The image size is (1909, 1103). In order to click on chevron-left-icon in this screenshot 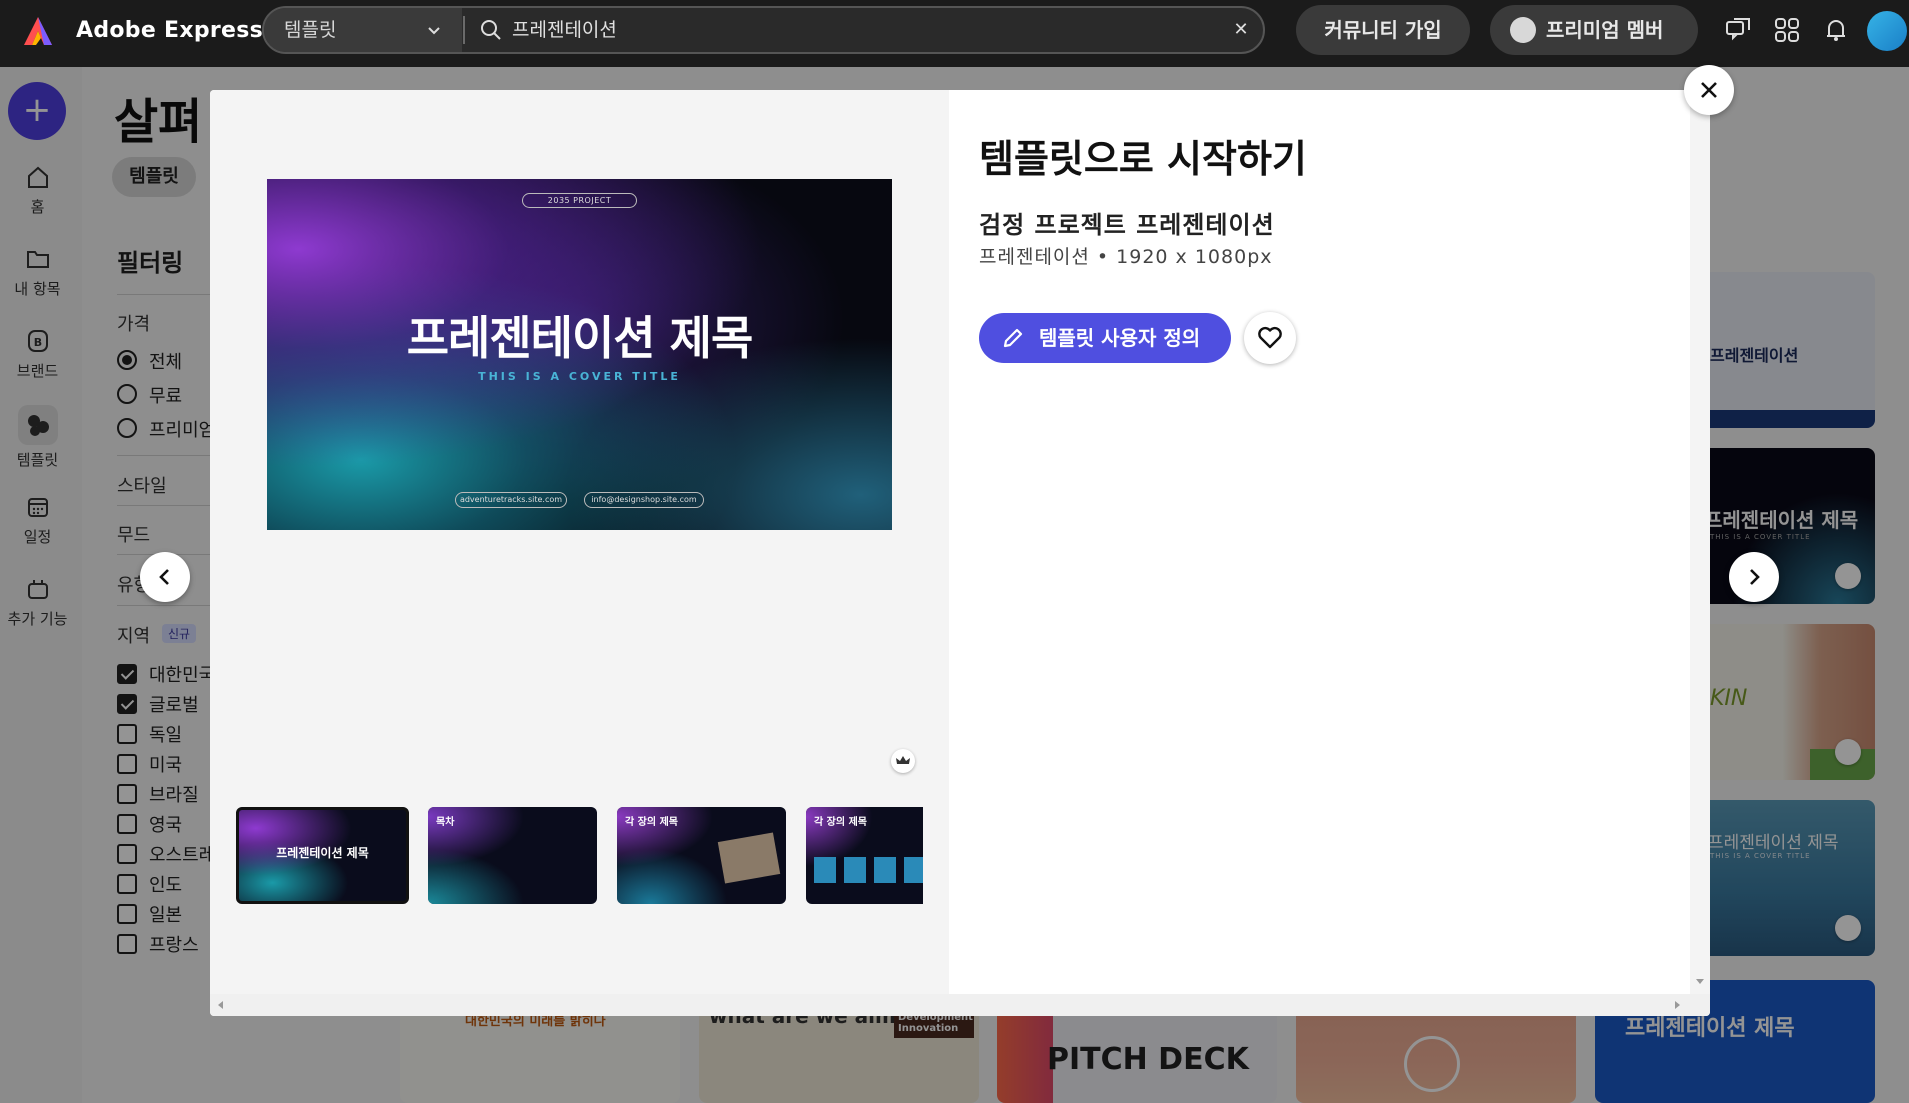, I will do `click(164, 577)`.